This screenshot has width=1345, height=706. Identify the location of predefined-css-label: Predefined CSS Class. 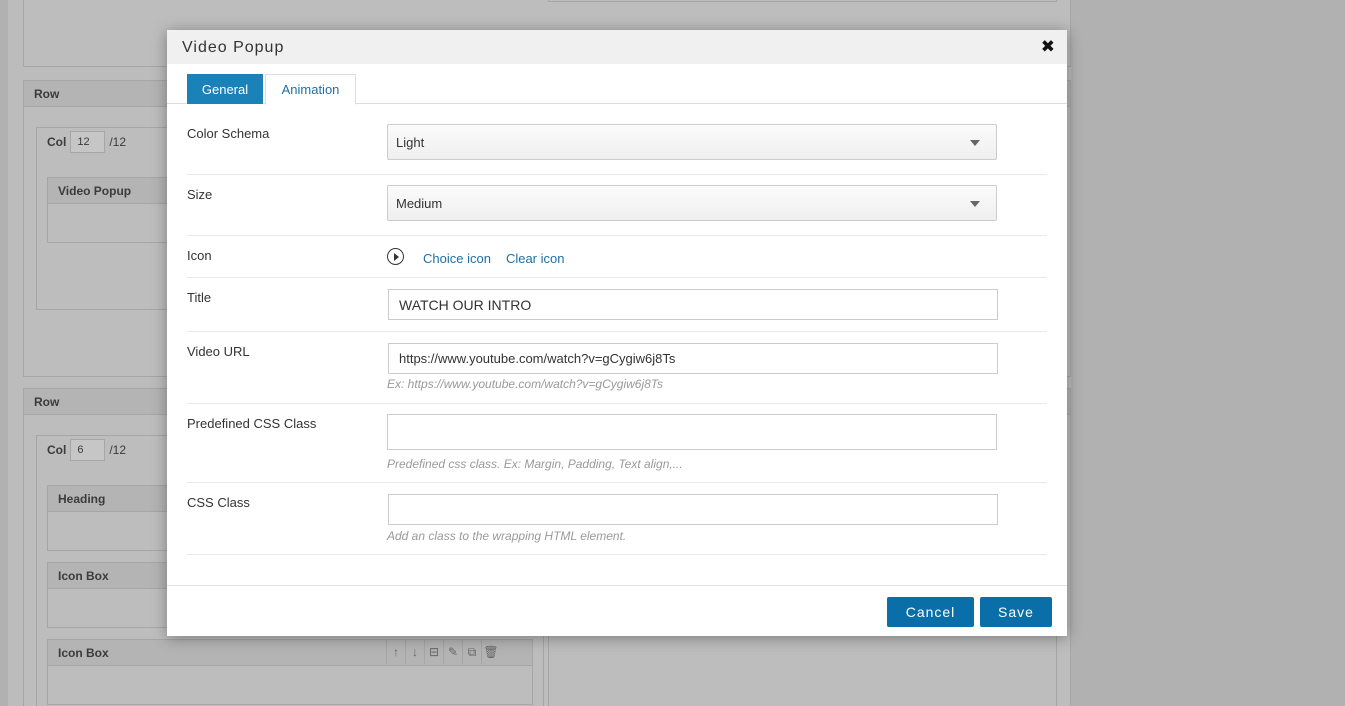
(252, 423).